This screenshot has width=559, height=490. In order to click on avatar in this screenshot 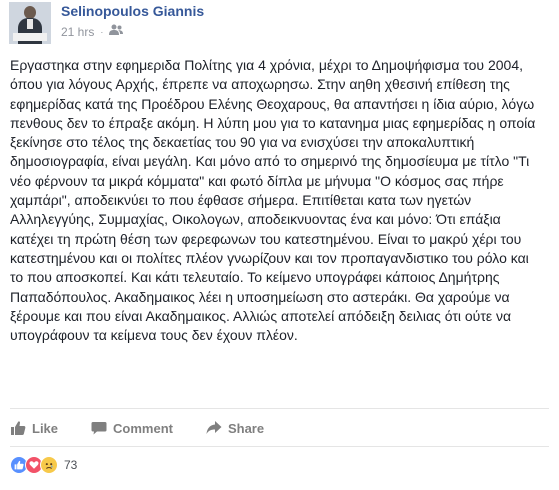, I will do `click(30, 23)`.